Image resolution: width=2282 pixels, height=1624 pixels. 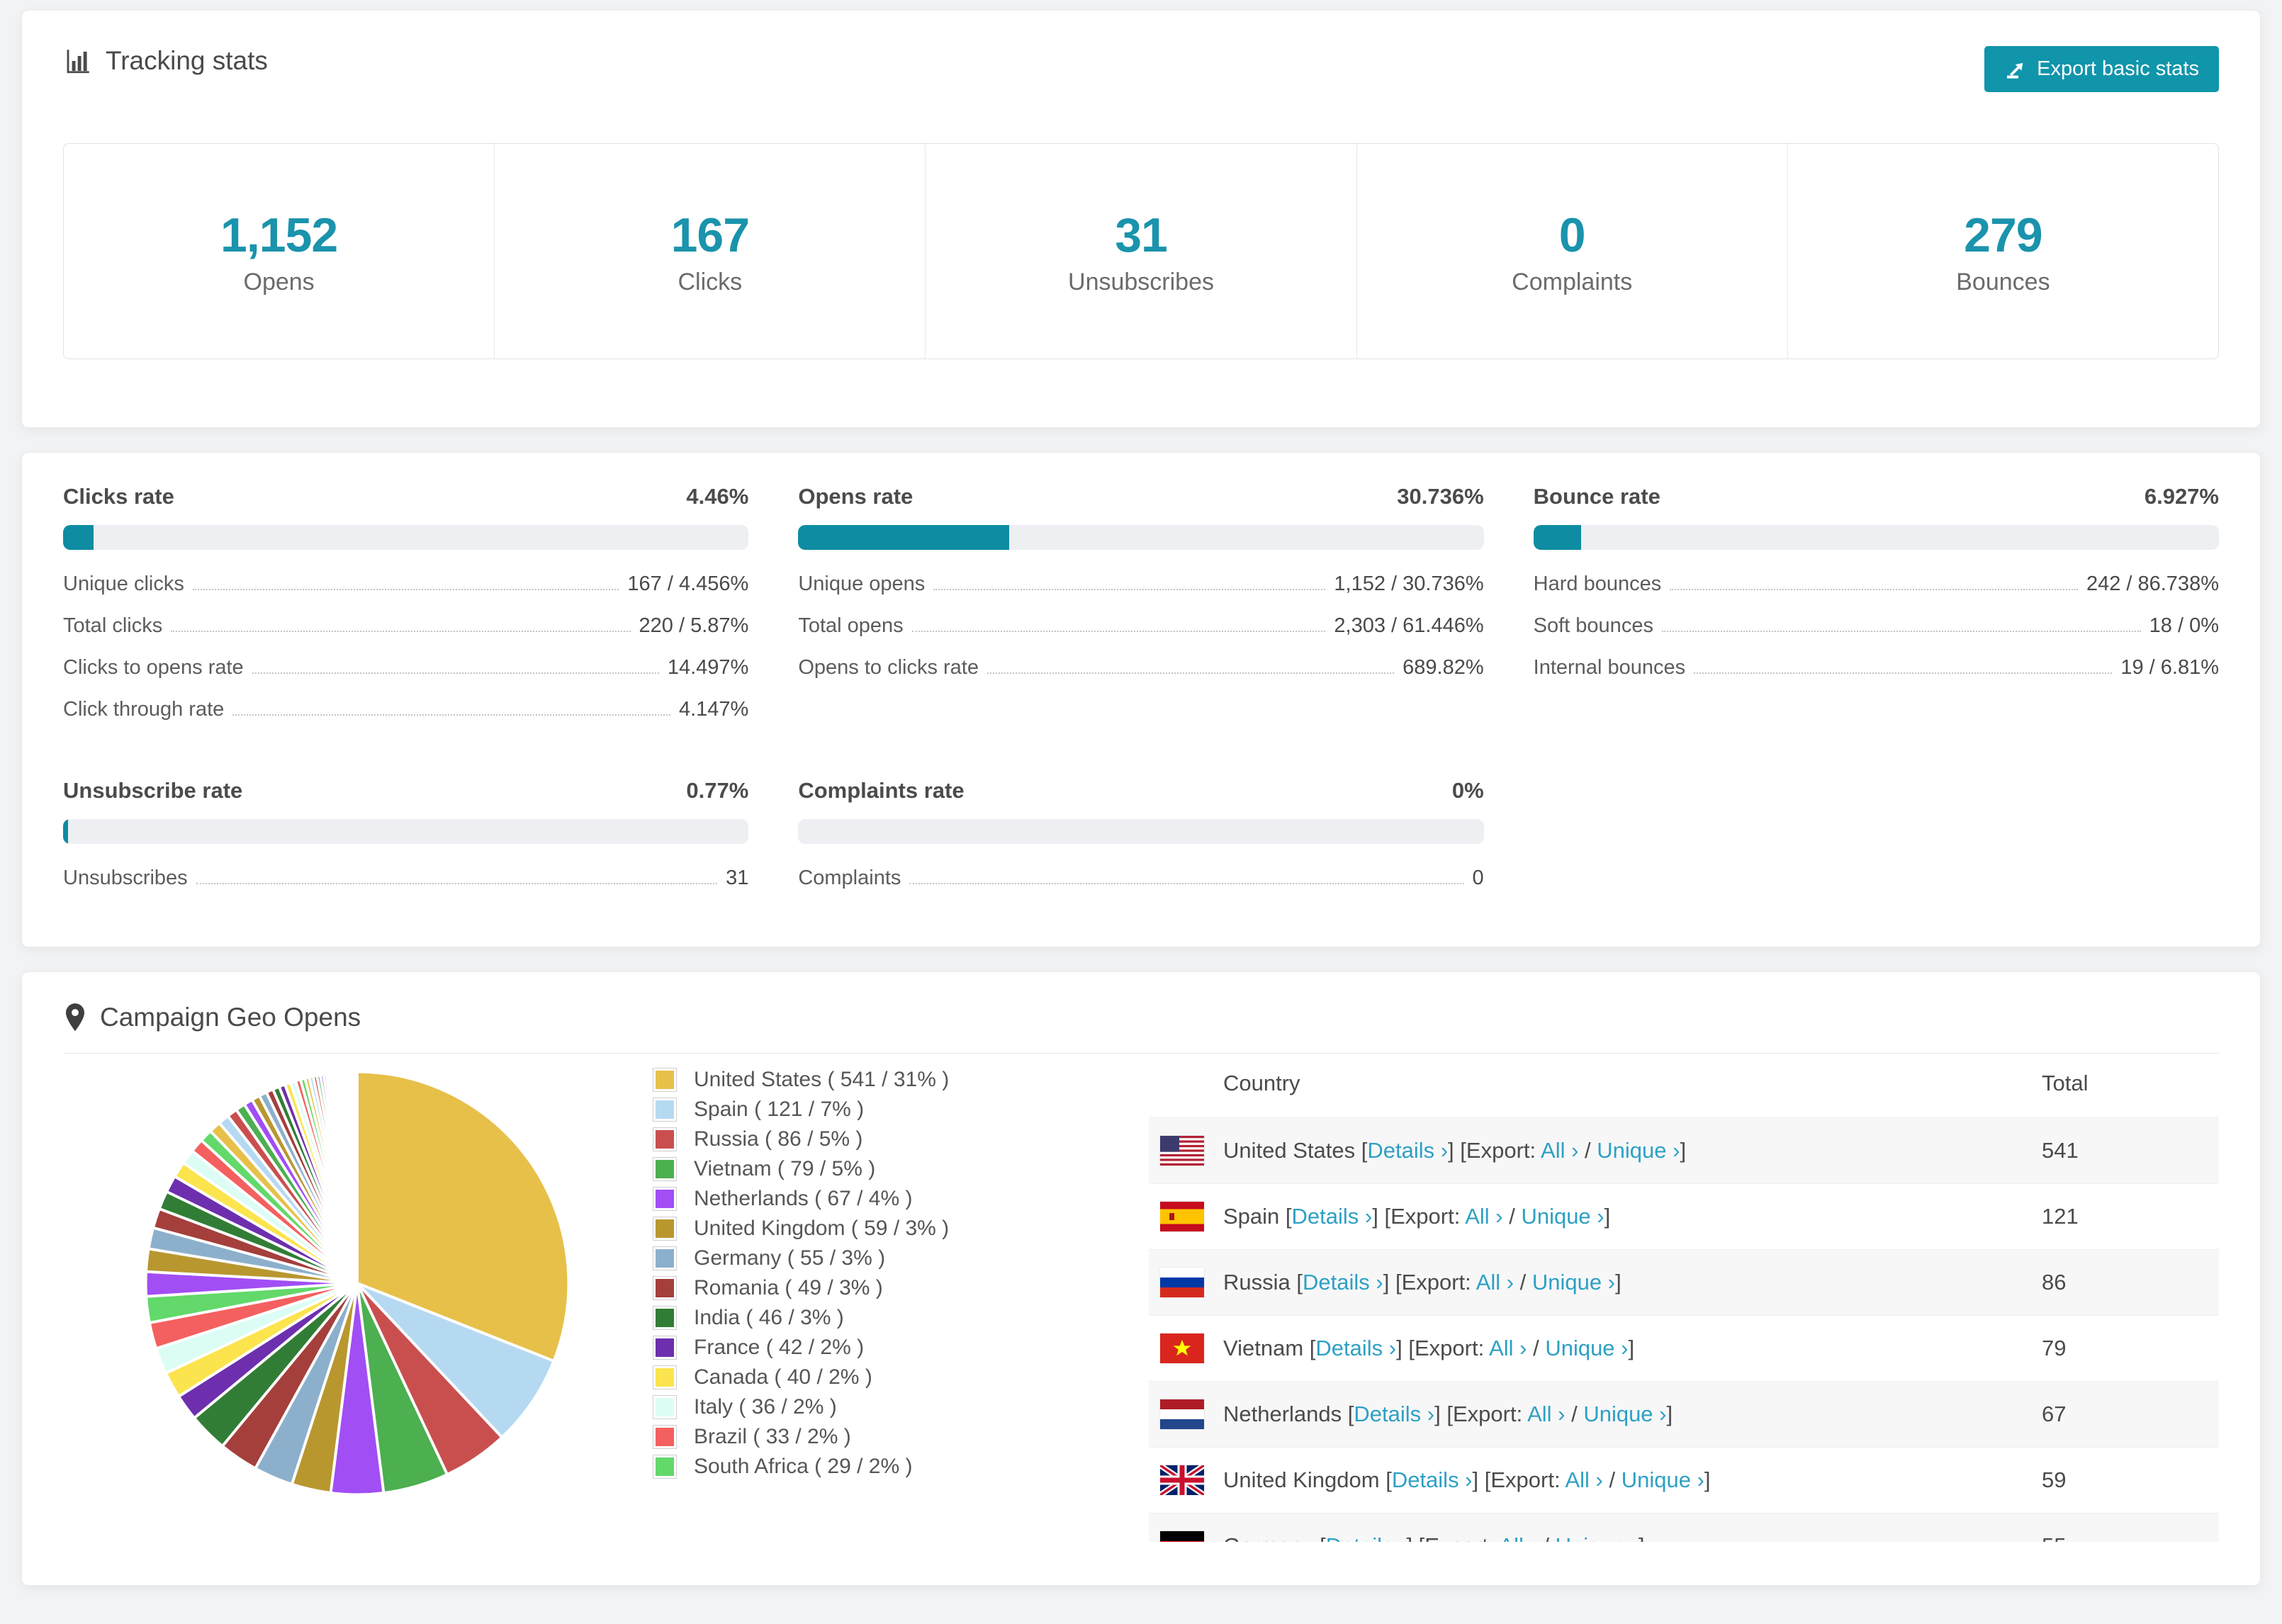 I want to click on legend-label: Italy ( 36 / 2% ), so click(x=766, y=1407).